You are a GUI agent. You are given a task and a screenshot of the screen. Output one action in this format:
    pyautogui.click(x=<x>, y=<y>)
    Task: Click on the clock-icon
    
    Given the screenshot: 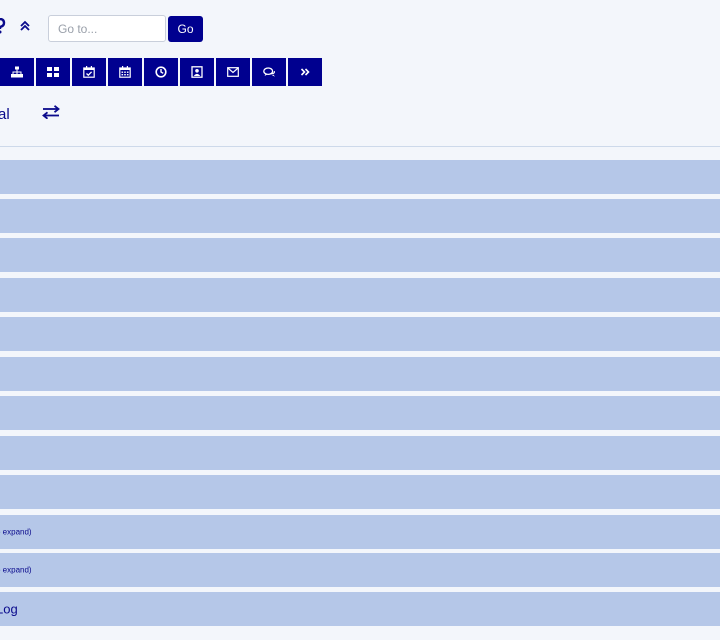 What is the action you would take?
    pyautogui.click(x=161, y=72)
    